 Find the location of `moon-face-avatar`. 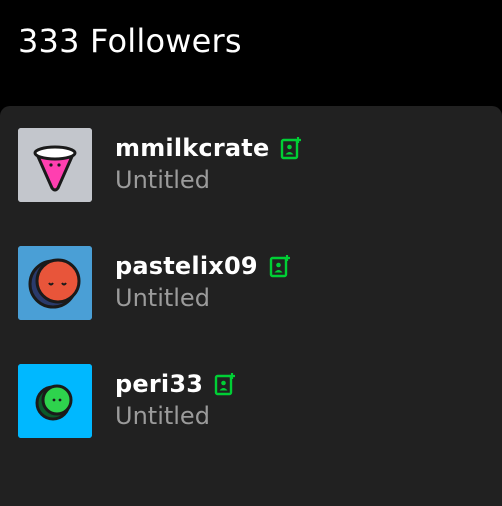

moon-face-avatar is located at coordinates (55, 283).